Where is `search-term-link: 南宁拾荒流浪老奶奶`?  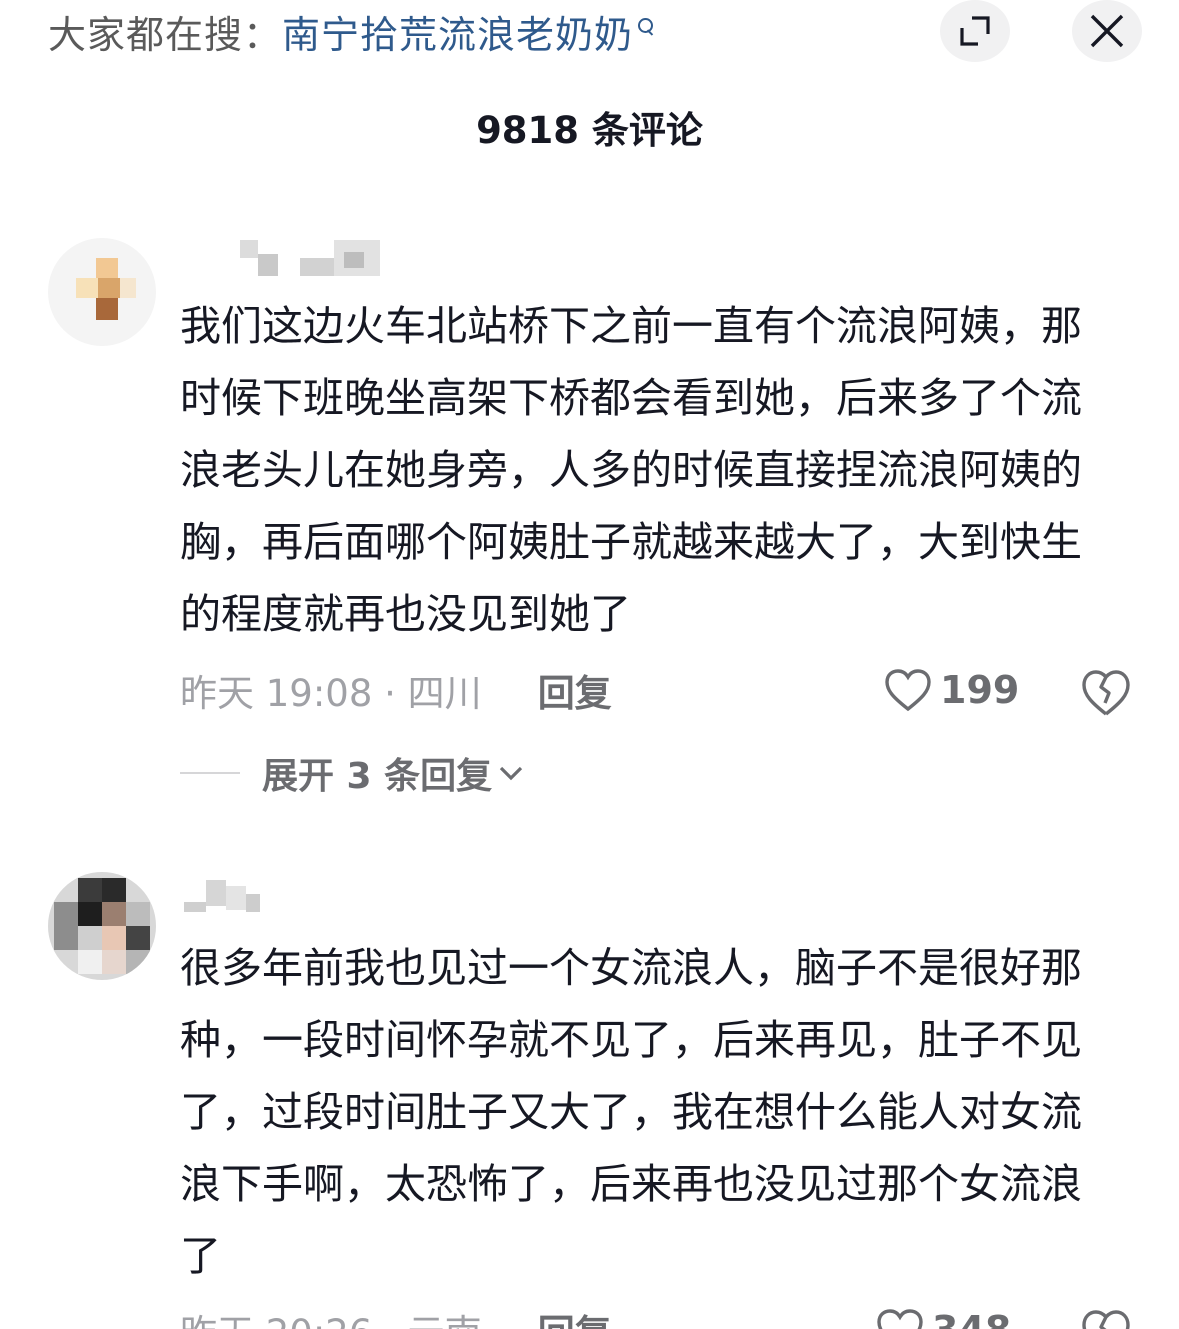
search-term-link: 南宁拾荒流浪老奶奶 is located at coordinates (457, 31).